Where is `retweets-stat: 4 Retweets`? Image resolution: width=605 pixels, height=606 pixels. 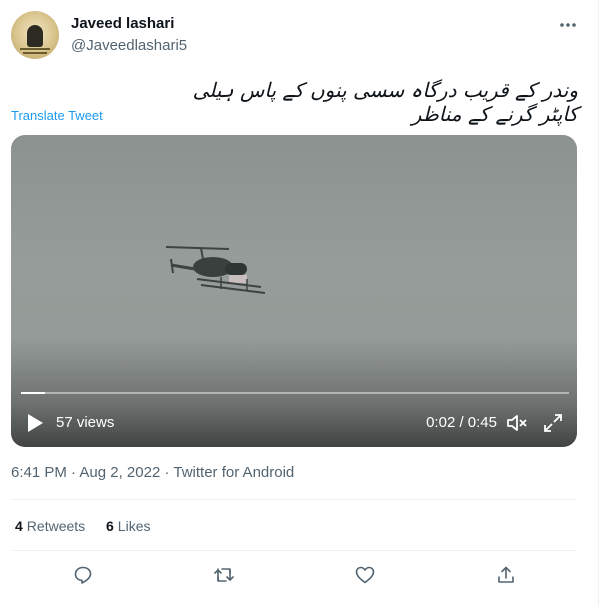 retweets-stat: 4 Retweets is located at coordinates (50, 526).